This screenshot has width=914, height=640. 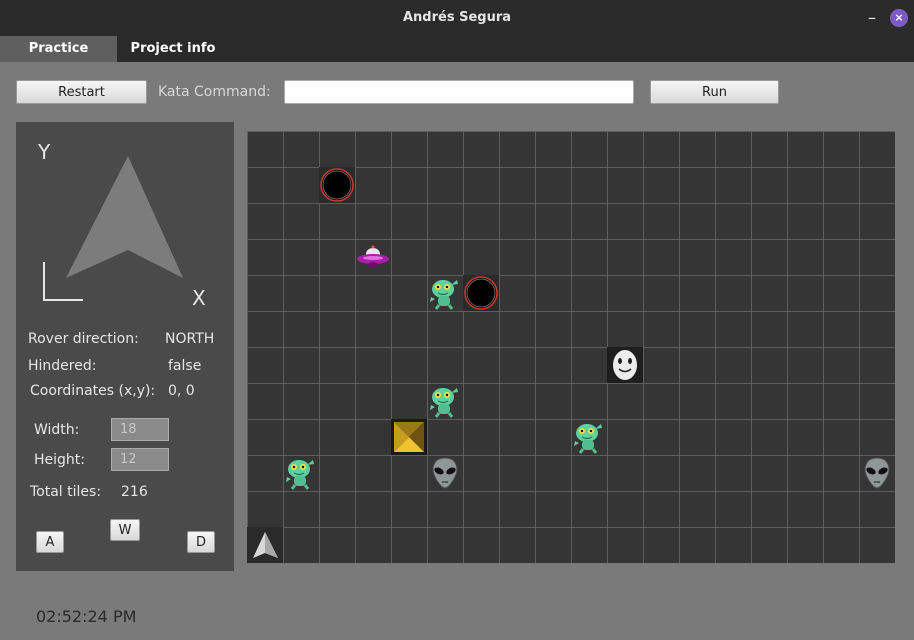 What do you see at coordinates (714, 92) in the screenshot?
I see `run-button: Run` at bounding box center [714, 92].